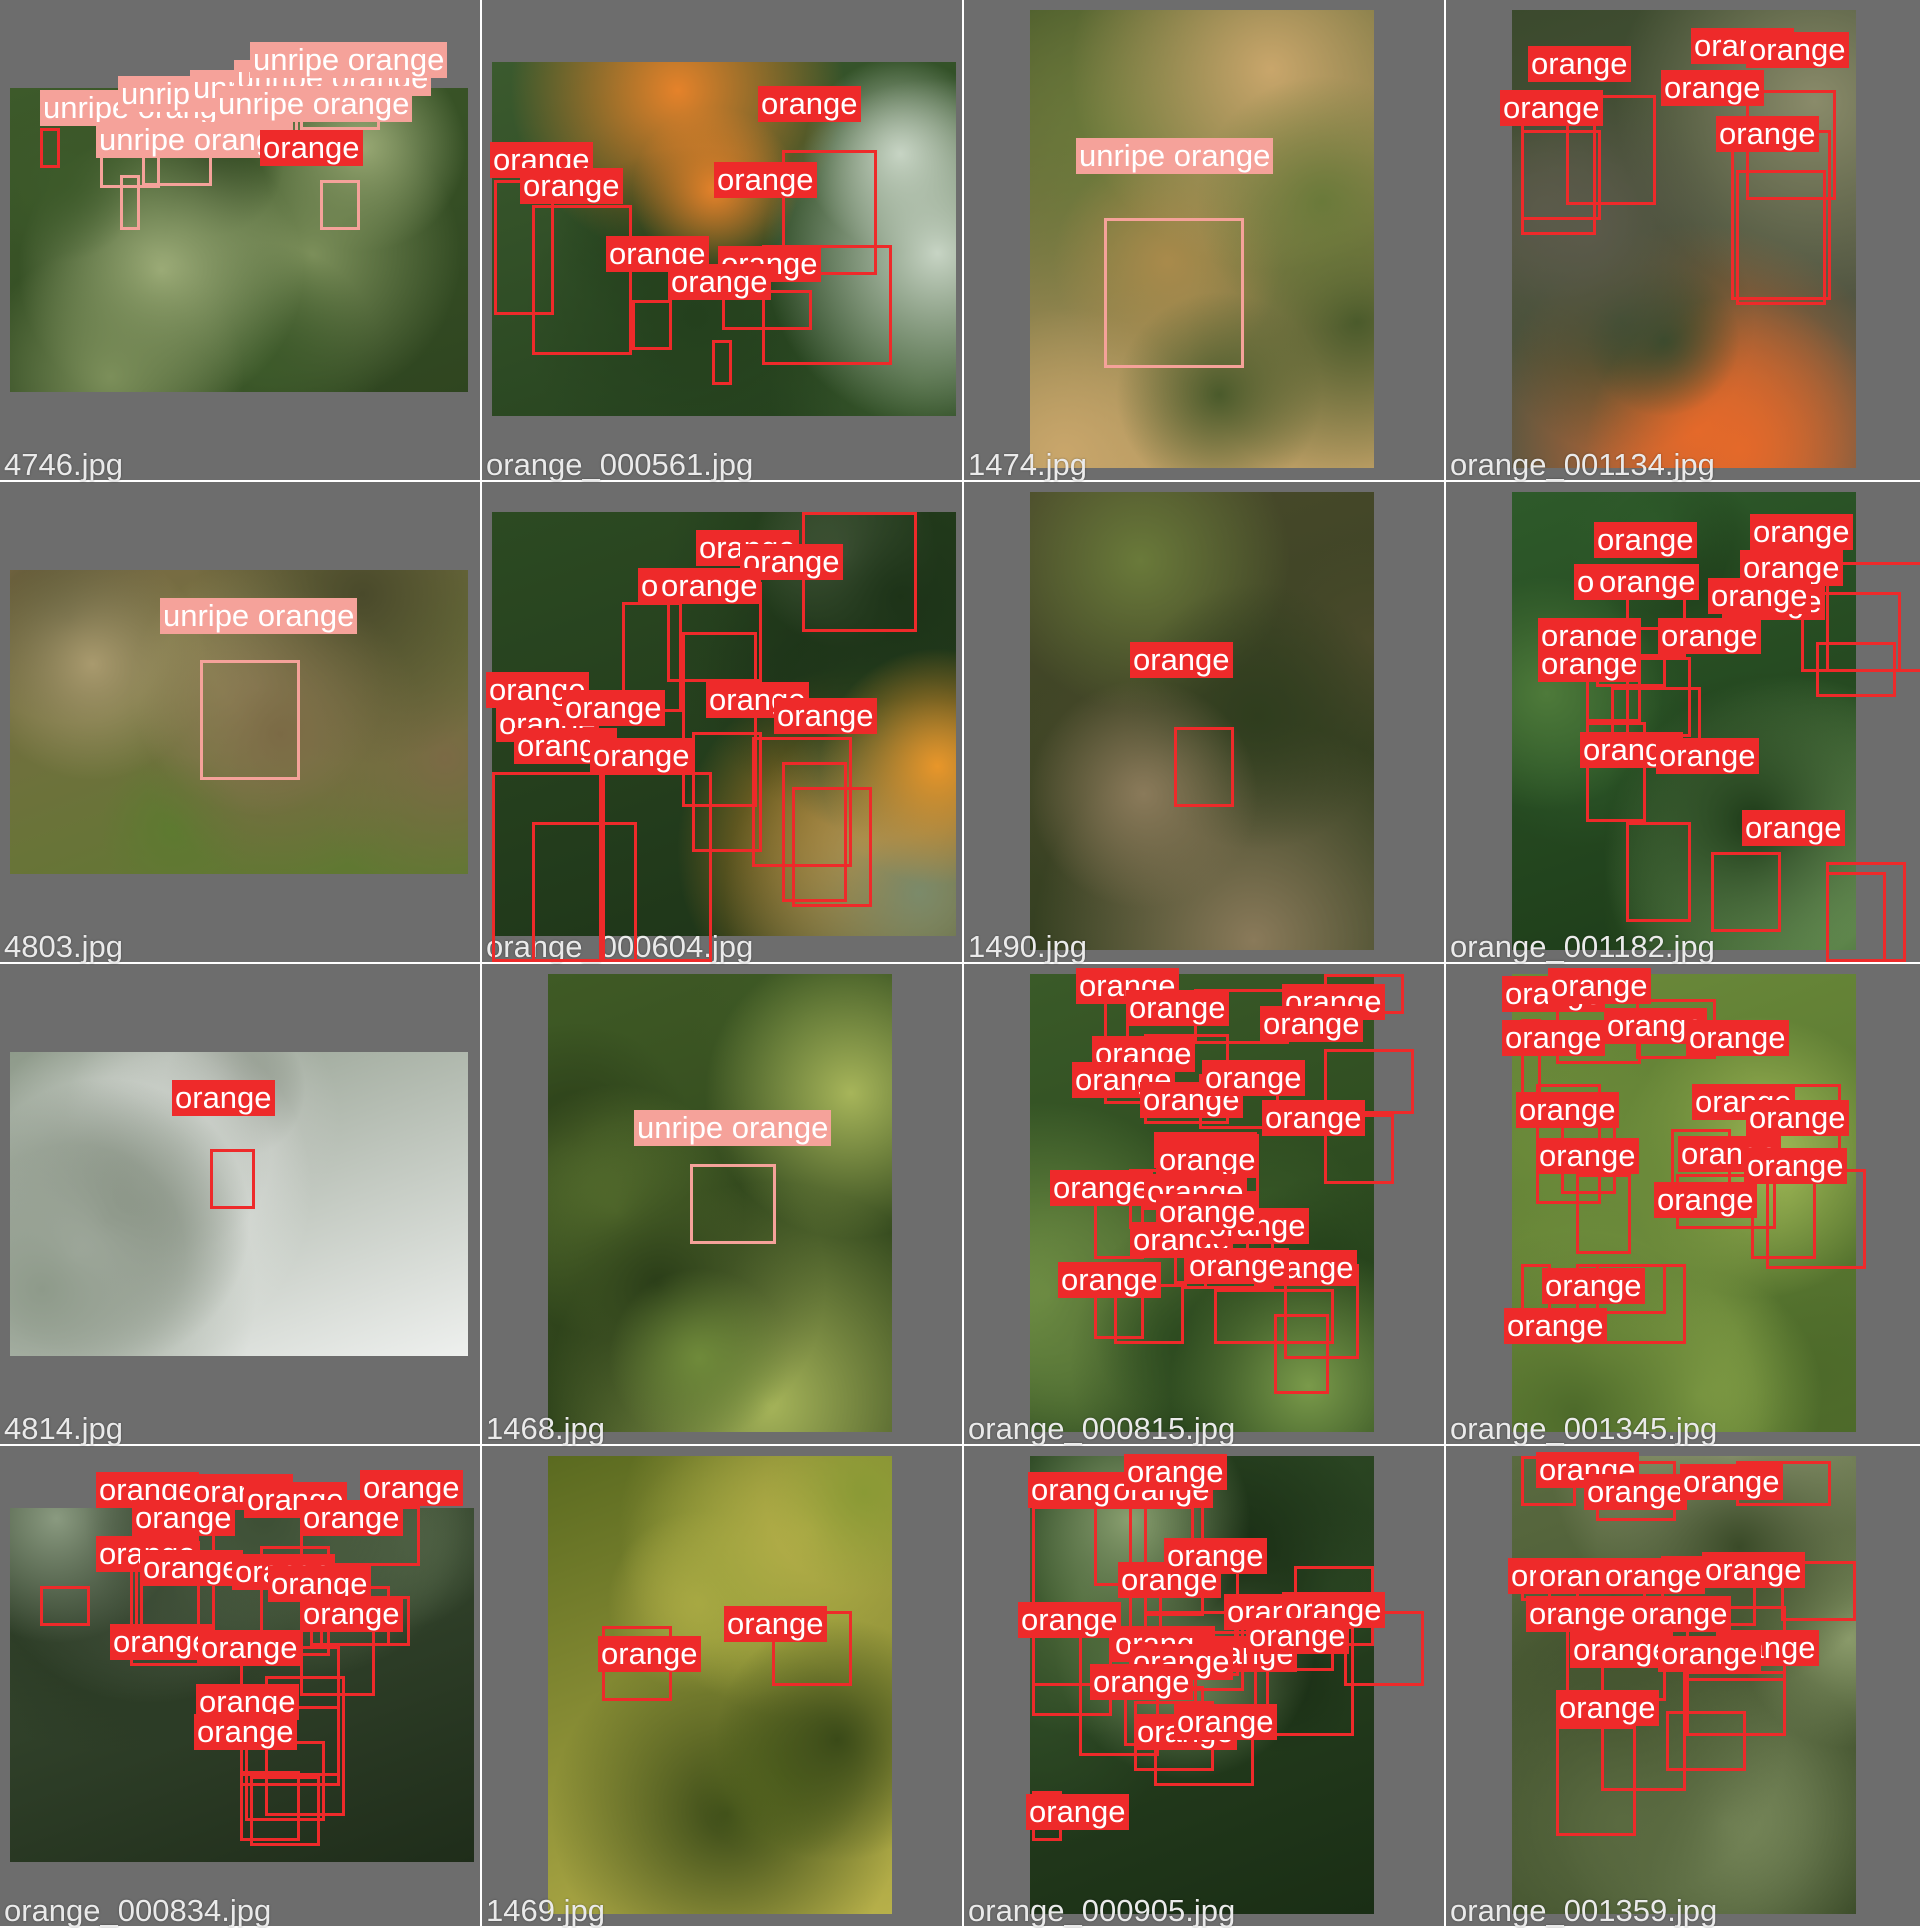 This screenshot has height=1928, width=1920. I want to click on image-filename: orange_000561.jpg, so click(620, 464).